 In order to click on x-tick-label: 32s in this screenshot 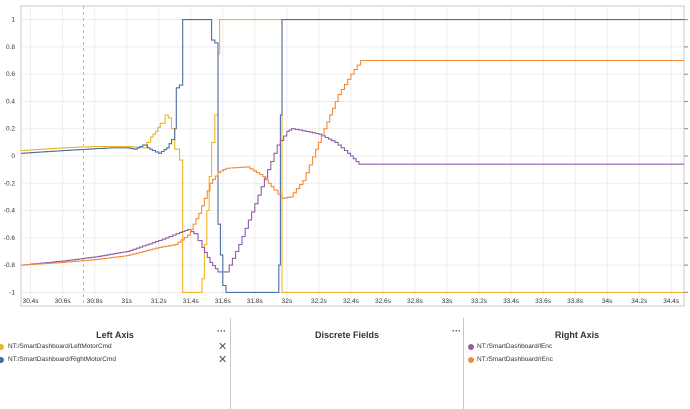, I will do `click(287, 301)`.